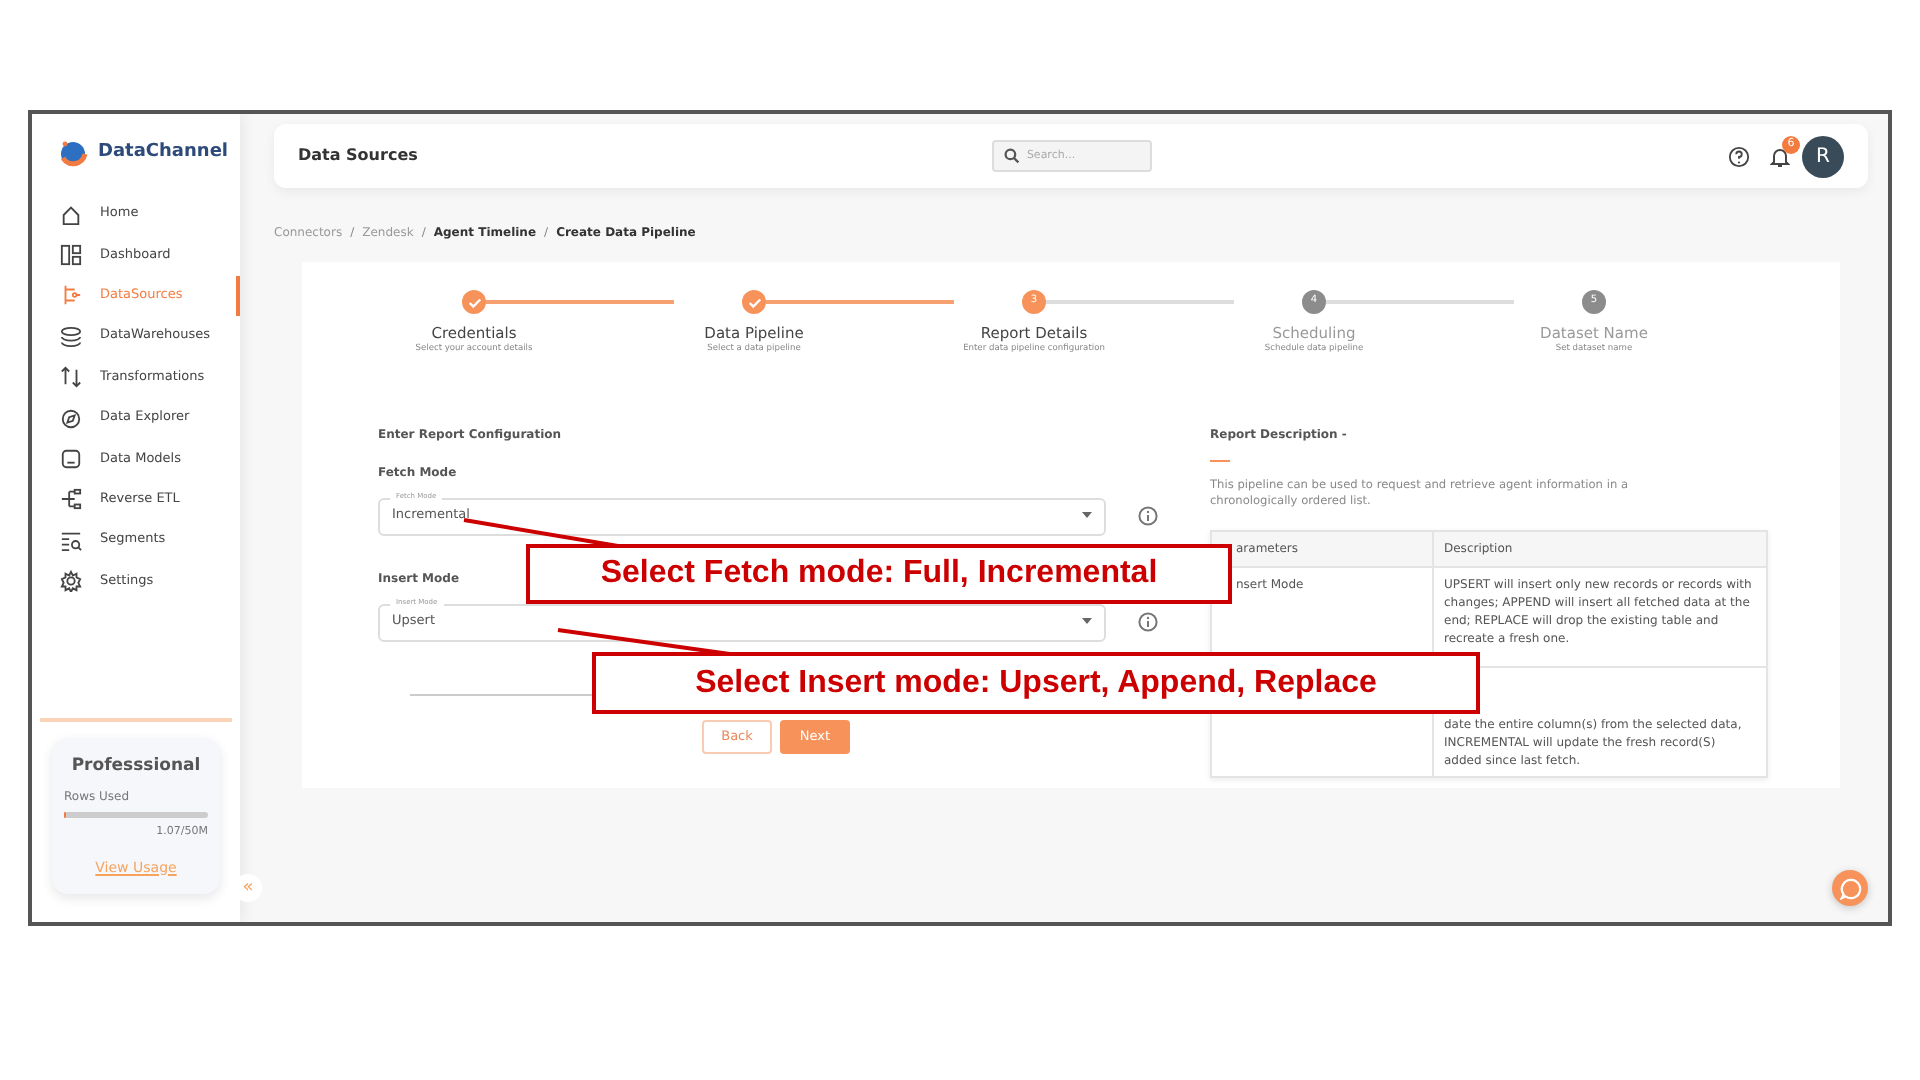 The width and height of the screenshot is (1920, 1080). Describe the element at coordinates (71, 377) in the screenshot. I see `transform-icon` at that location.